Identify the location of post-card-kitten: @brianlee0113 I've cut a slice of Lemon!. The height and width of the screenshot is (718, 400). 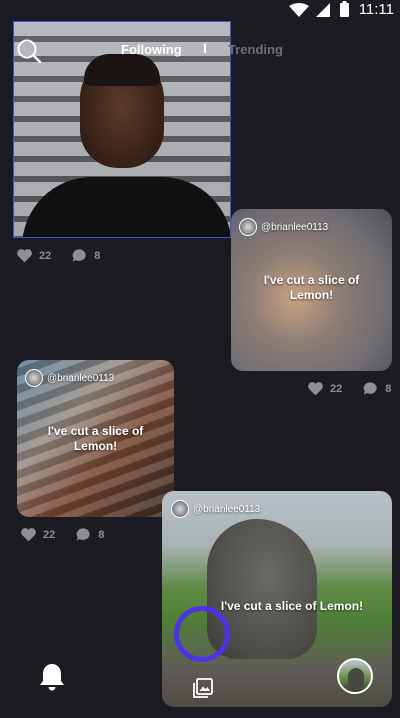
(311, 290).